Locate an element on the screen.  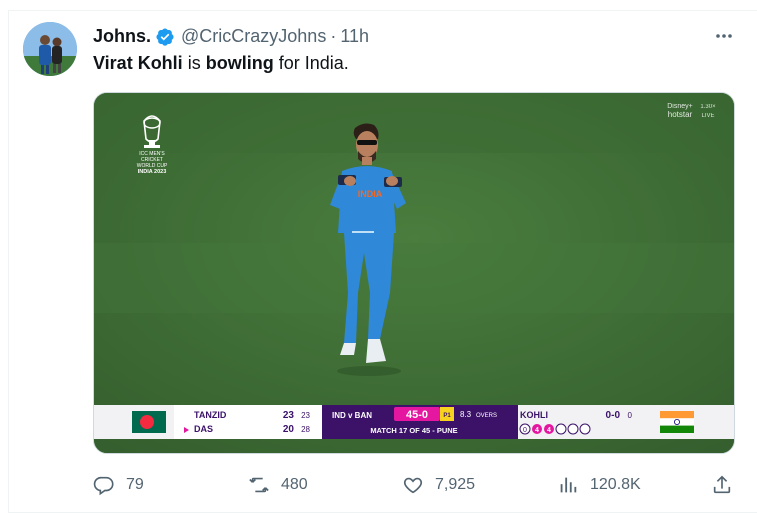
share-button is located at coordinates (727, 485).